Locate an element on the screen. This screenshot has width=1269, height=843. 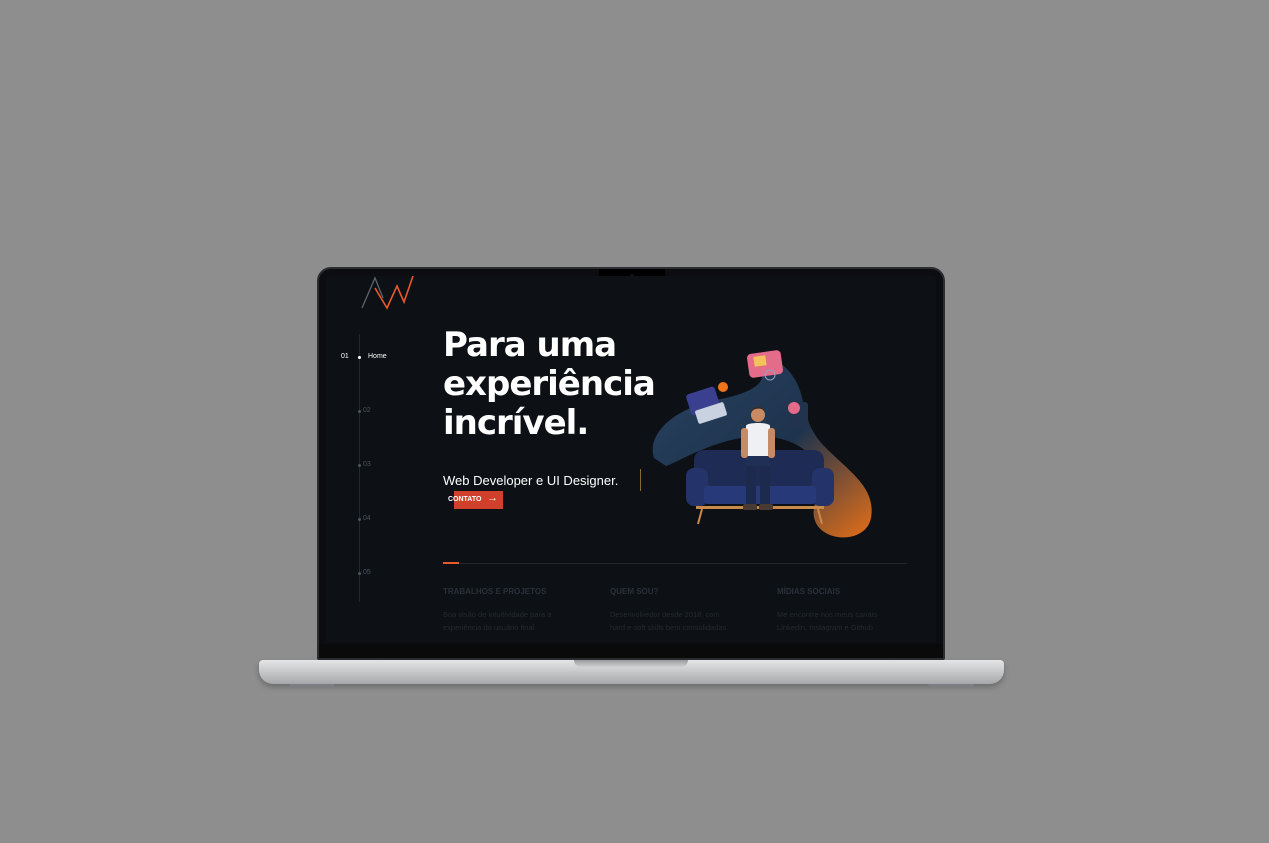
contact-button: CONTATO → is located at coordinates (475, 500).